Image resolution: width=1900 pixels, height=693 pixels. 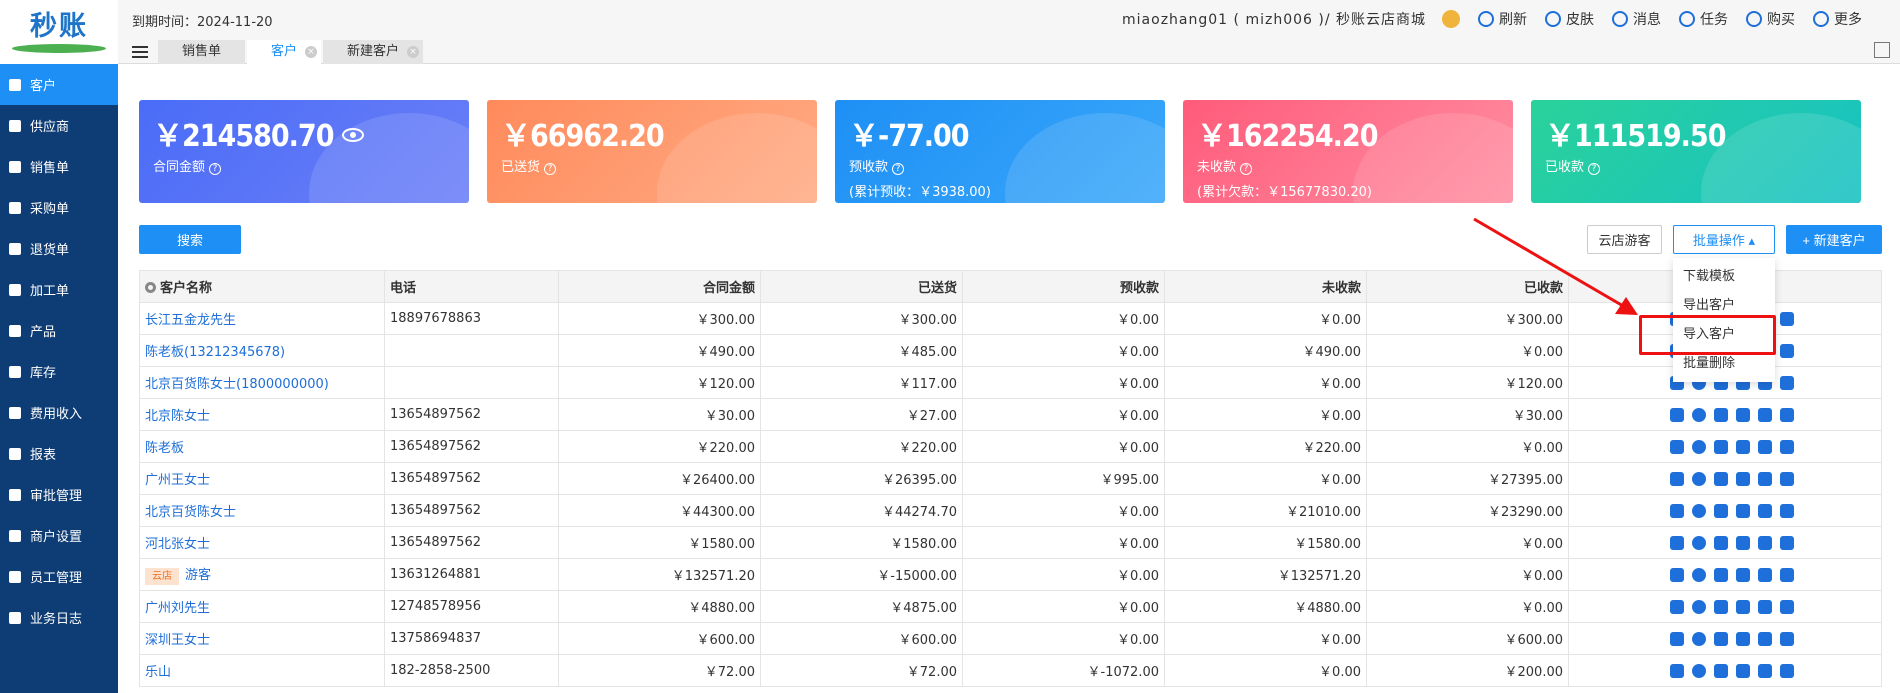 I want to click on customer-link: 游客, so click(x=198, y=575).